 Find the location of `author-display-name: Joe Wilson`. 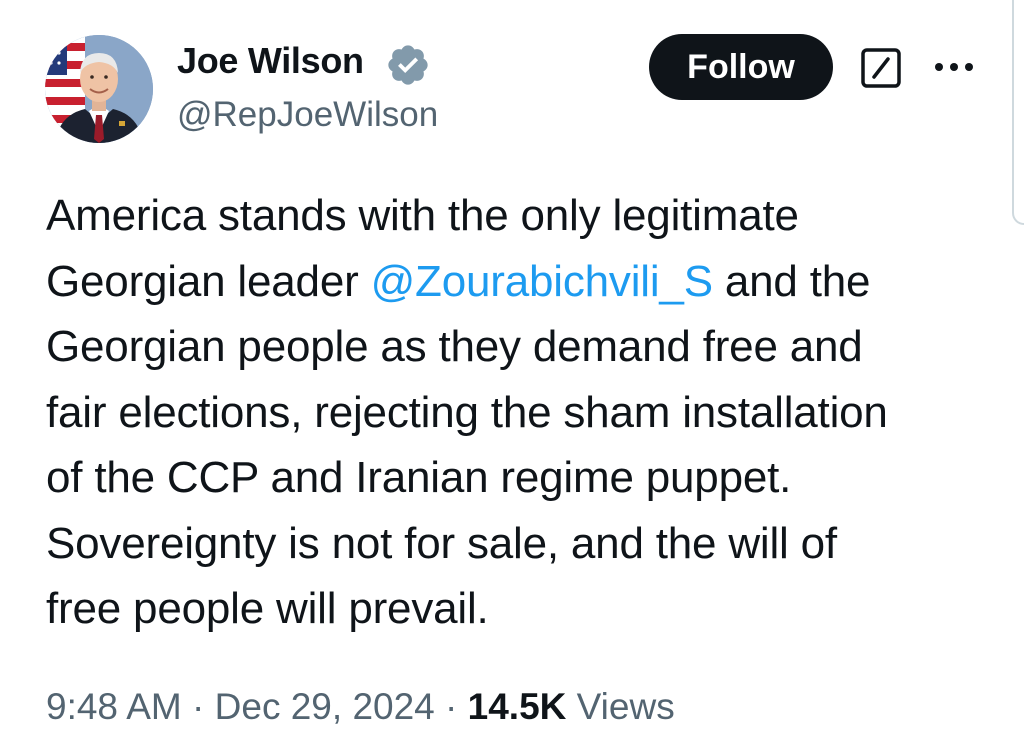

author-display-name: Joe Wilson is located at coordinates (270, 61).